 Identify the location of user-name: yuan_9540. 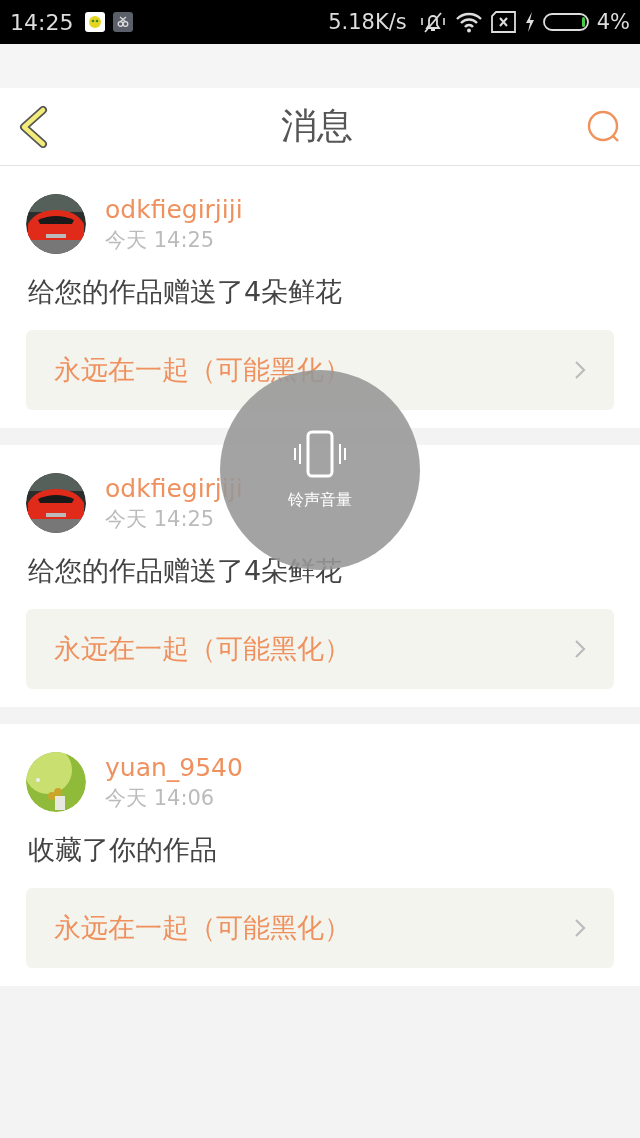
(174, 767).